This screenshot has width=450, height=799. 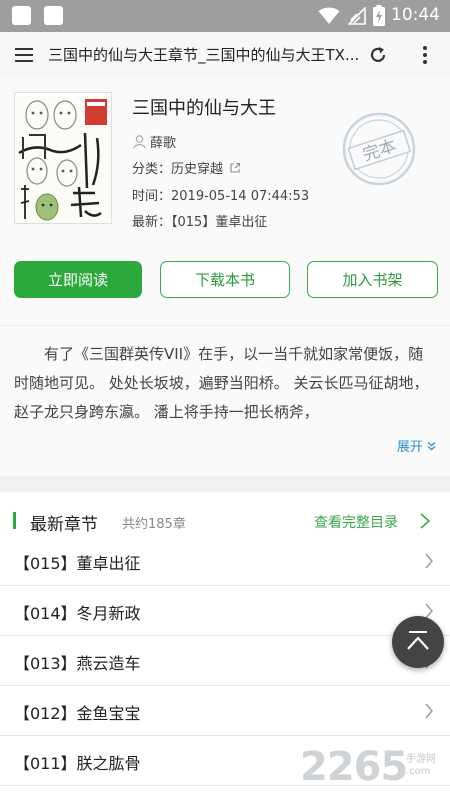 What do you see at coordinates (204, 108) in the screenshot?
I see `book-title: 三国中的仙与大王` at bounding box center [204, 108].